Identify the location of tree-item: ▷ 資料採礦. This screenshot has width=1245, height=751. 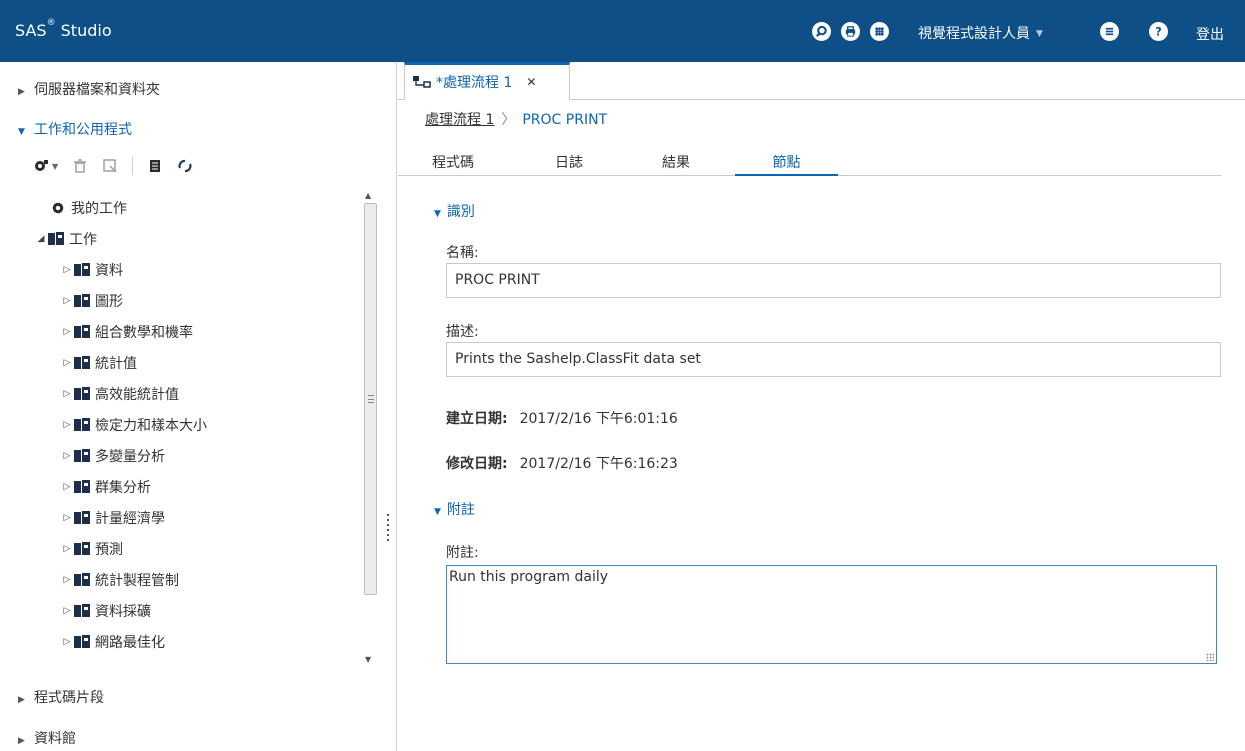
(105, 611).